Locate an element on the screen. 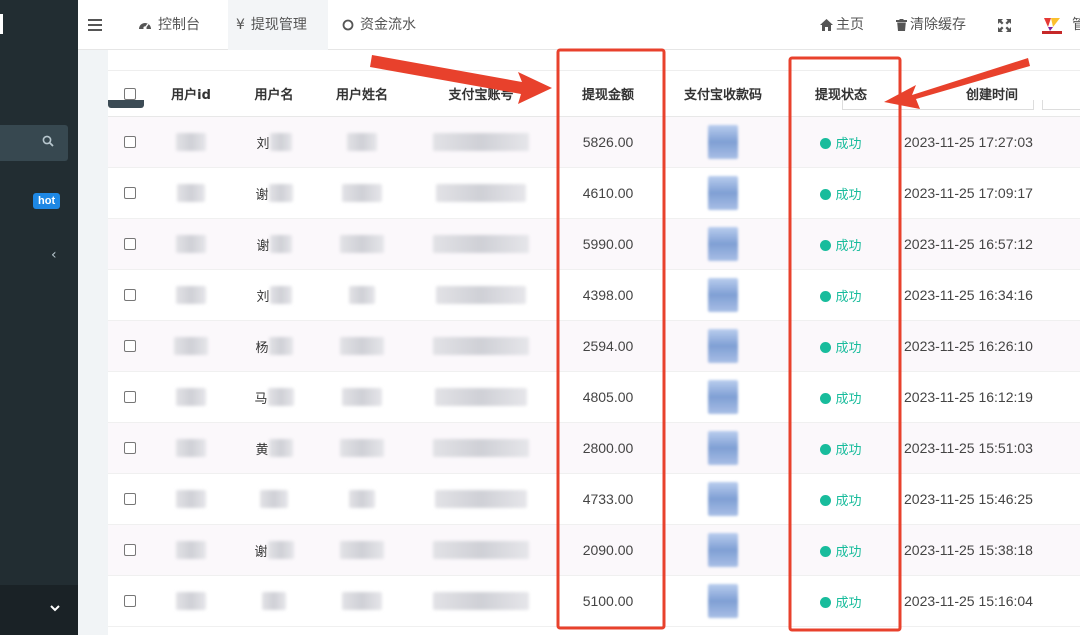 The height and width of the screenshot is (635, 1080). tab-withdraw-label: 提现管理 is located at coordinates (278, 25).